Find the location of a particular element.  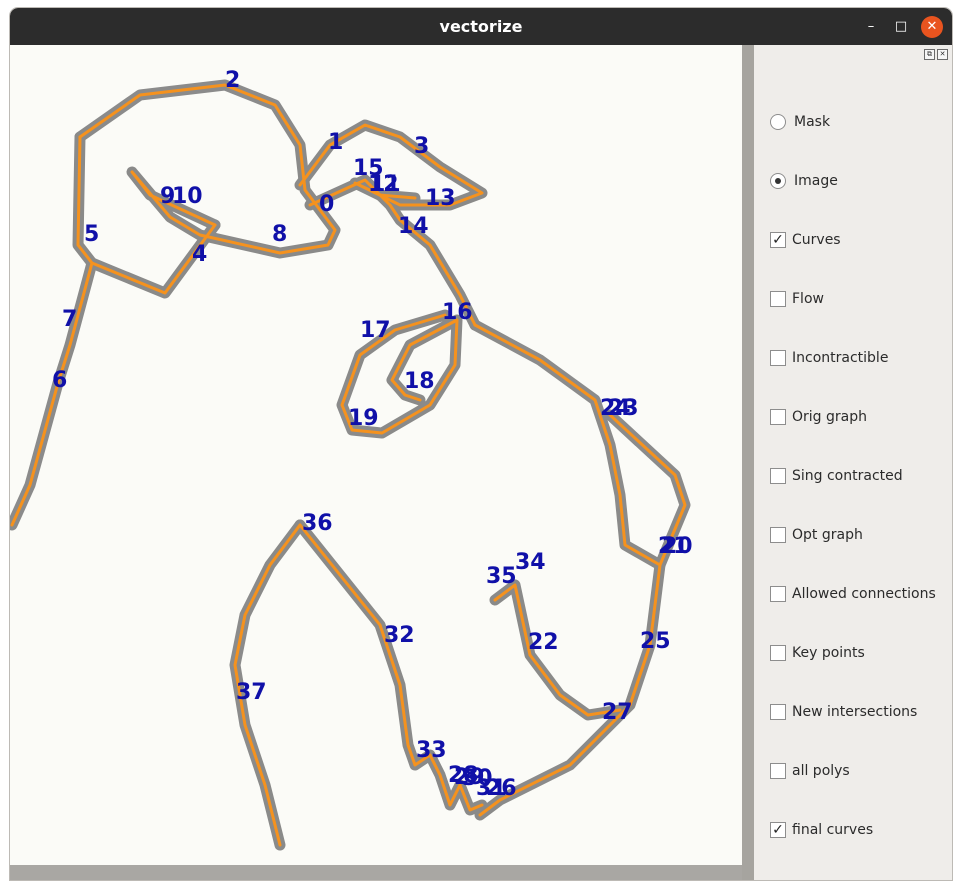

title-bar: vectorize – □ ✕ is located at coordinates (481, 26).